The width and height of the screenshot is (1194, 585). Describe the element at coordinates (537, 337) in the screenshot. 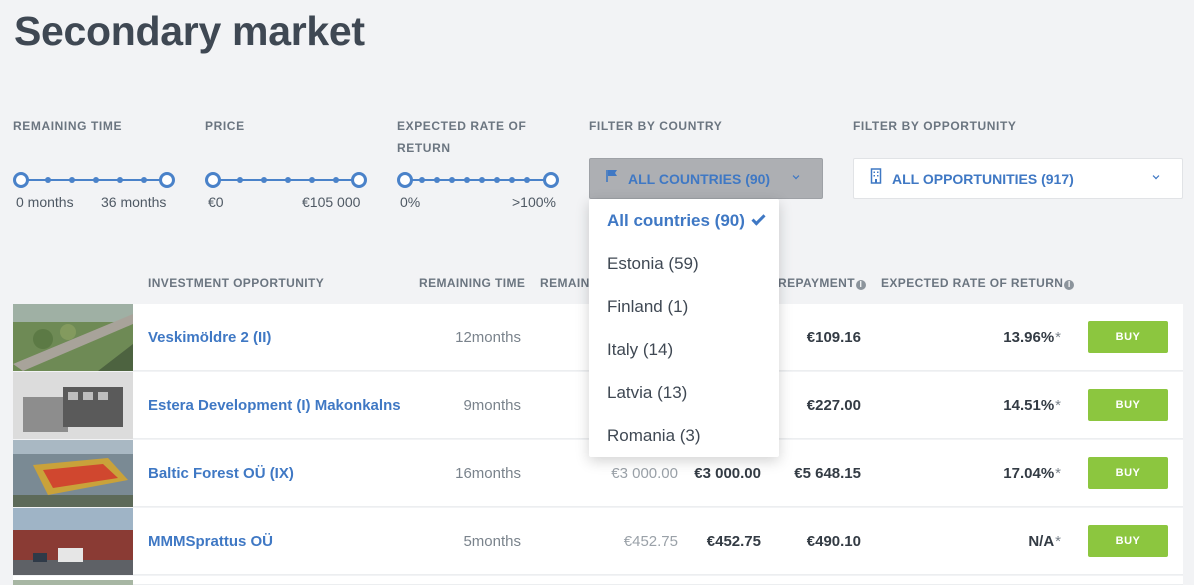

I see `rate-cell: 13.96% *` at that location.